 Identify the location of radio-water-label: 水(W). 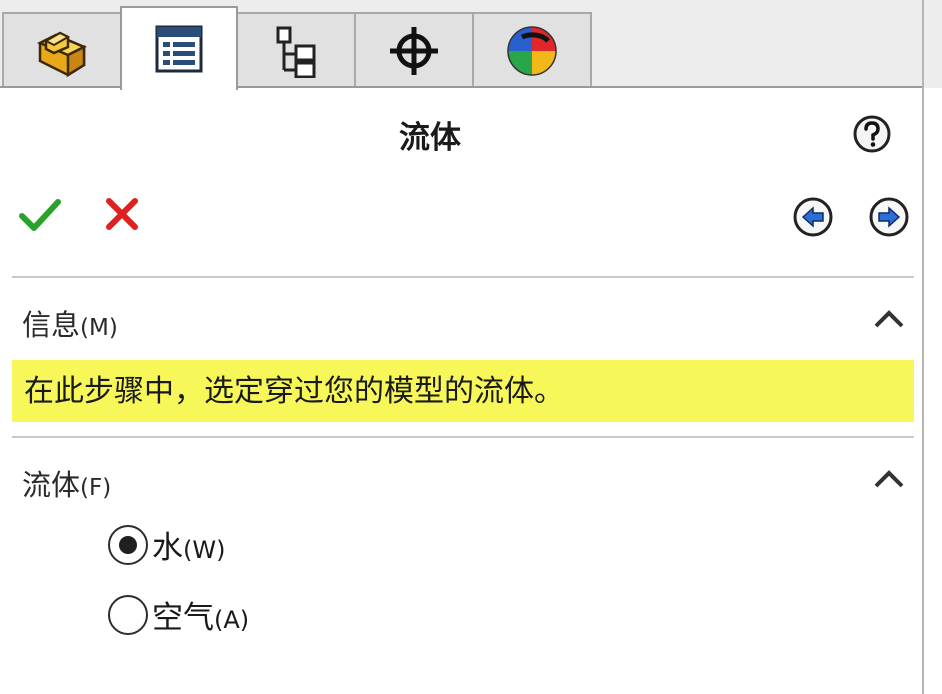
(189, 548).